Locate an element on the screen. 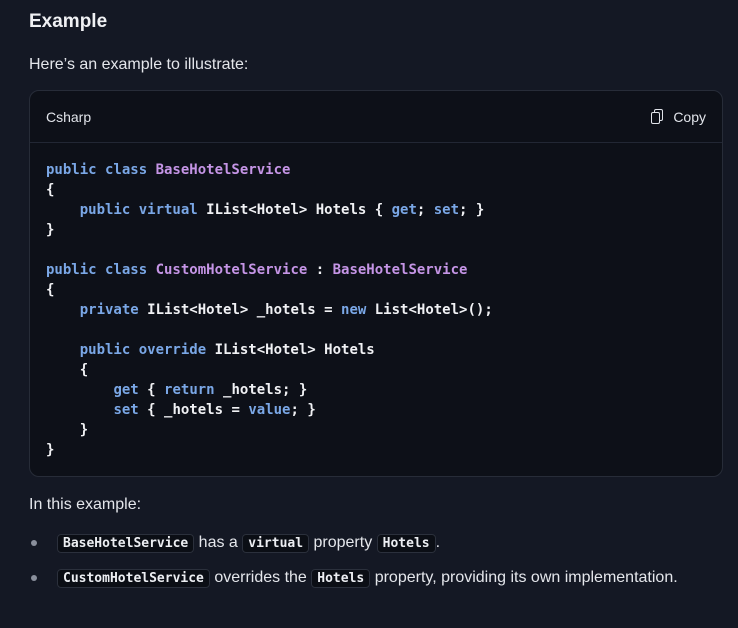 This screenshot has height=628, width=738. code-line: get { return _hotels; } is located at coordinates (376, 390).